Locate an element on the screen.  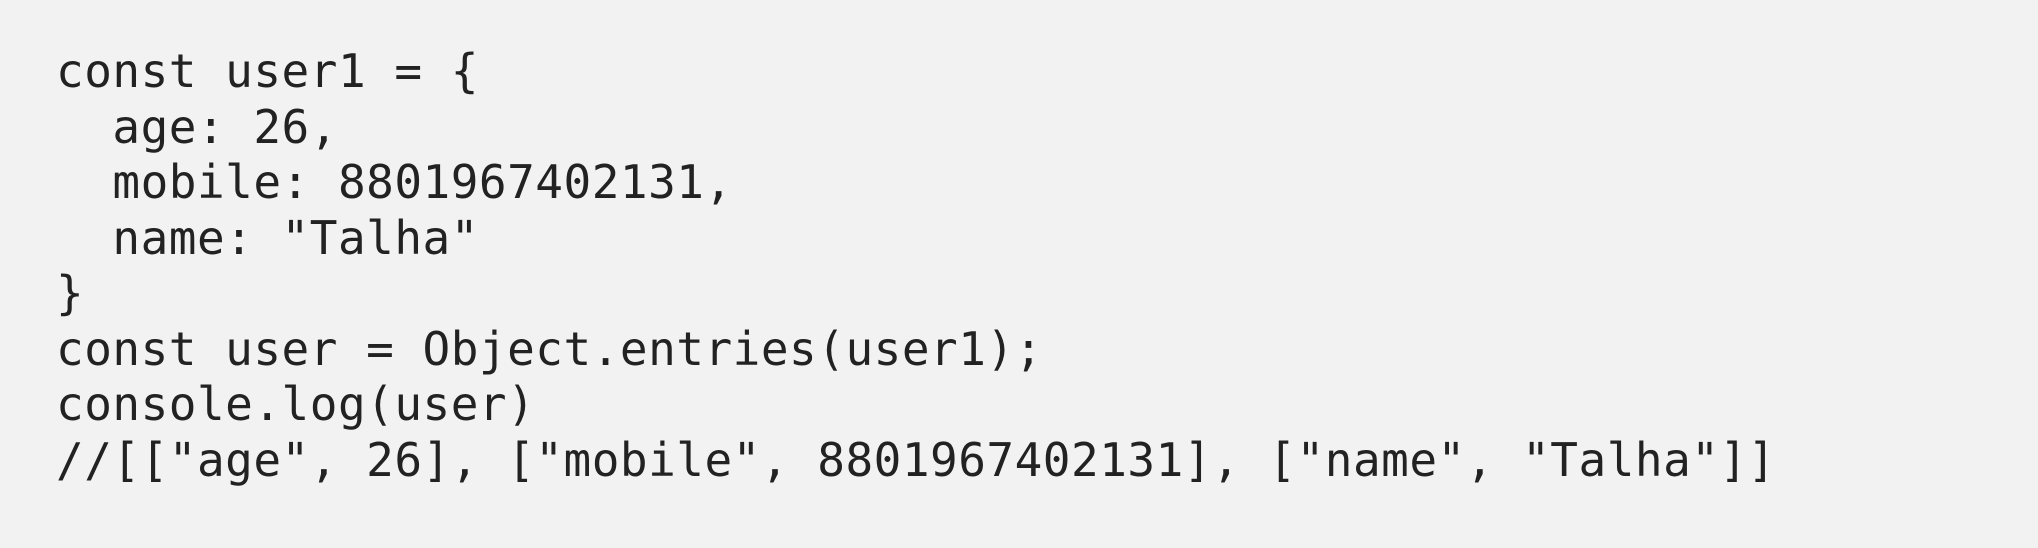
code-line: const user = Object.entries(user1); is located at coordinates (549, 348).